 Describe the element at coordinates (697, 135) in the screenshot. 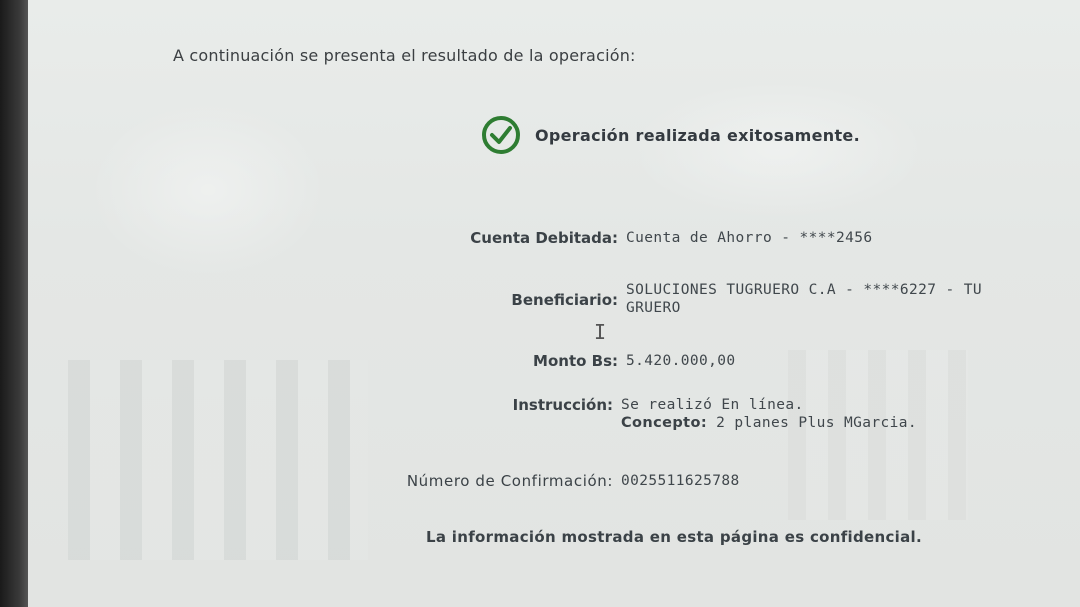

I see `success-message: Operación realizada exitosamente.` at that location.